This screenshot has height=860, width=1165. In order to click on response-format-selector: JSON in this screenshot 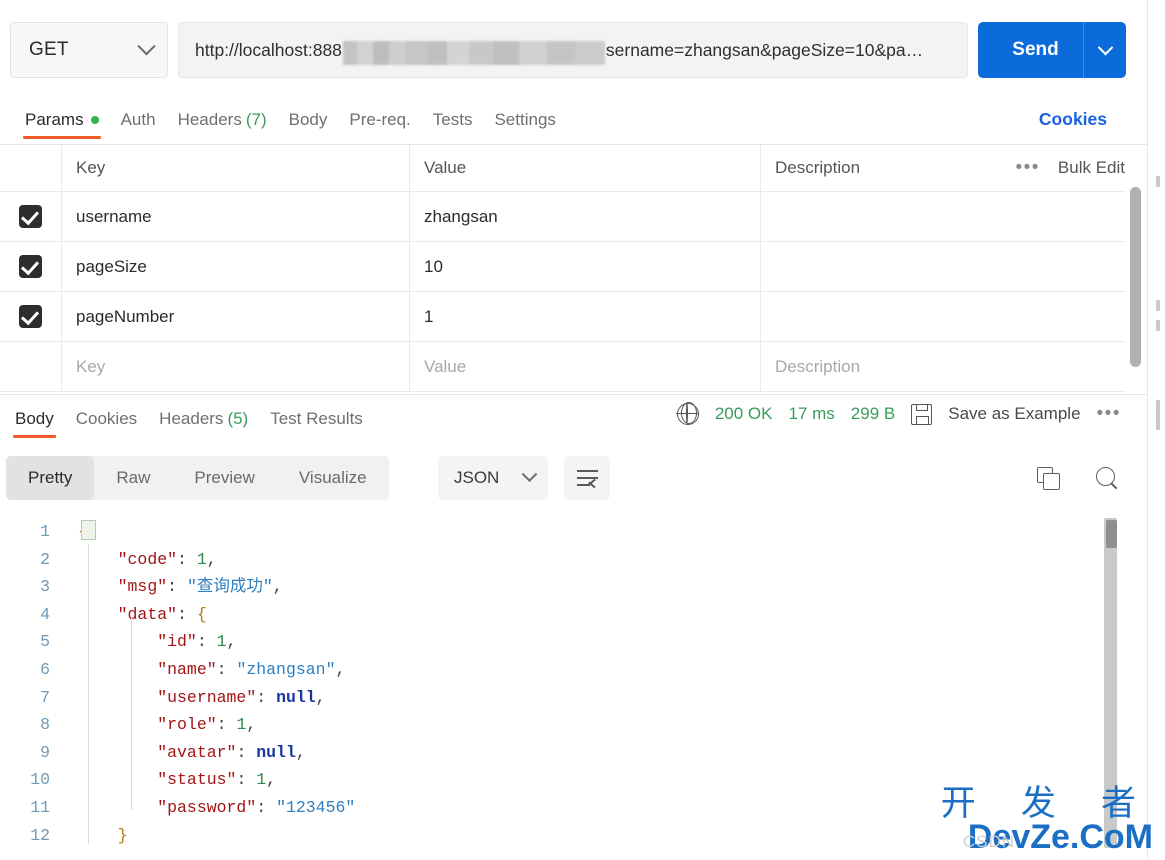, I will do `click(493, 478)`.